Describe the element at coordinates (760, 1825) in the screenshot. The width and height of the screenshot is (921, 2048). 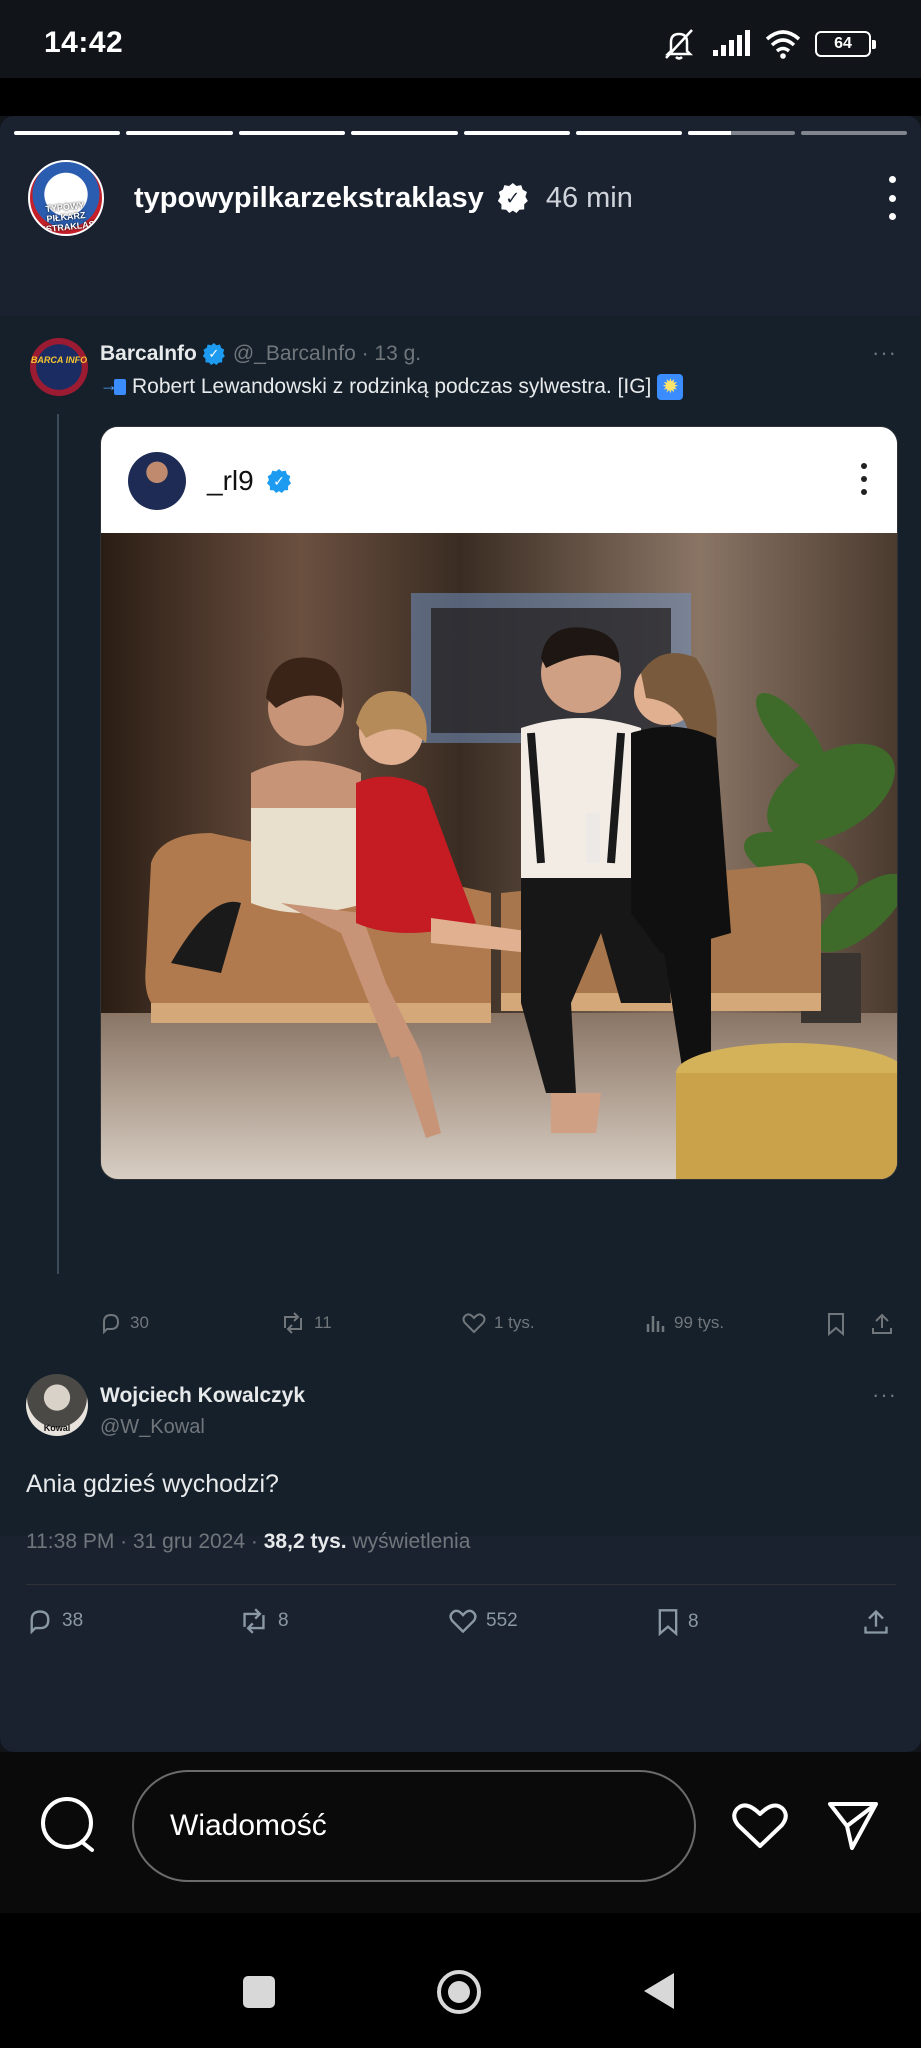
I see `heart-icon` at that location.